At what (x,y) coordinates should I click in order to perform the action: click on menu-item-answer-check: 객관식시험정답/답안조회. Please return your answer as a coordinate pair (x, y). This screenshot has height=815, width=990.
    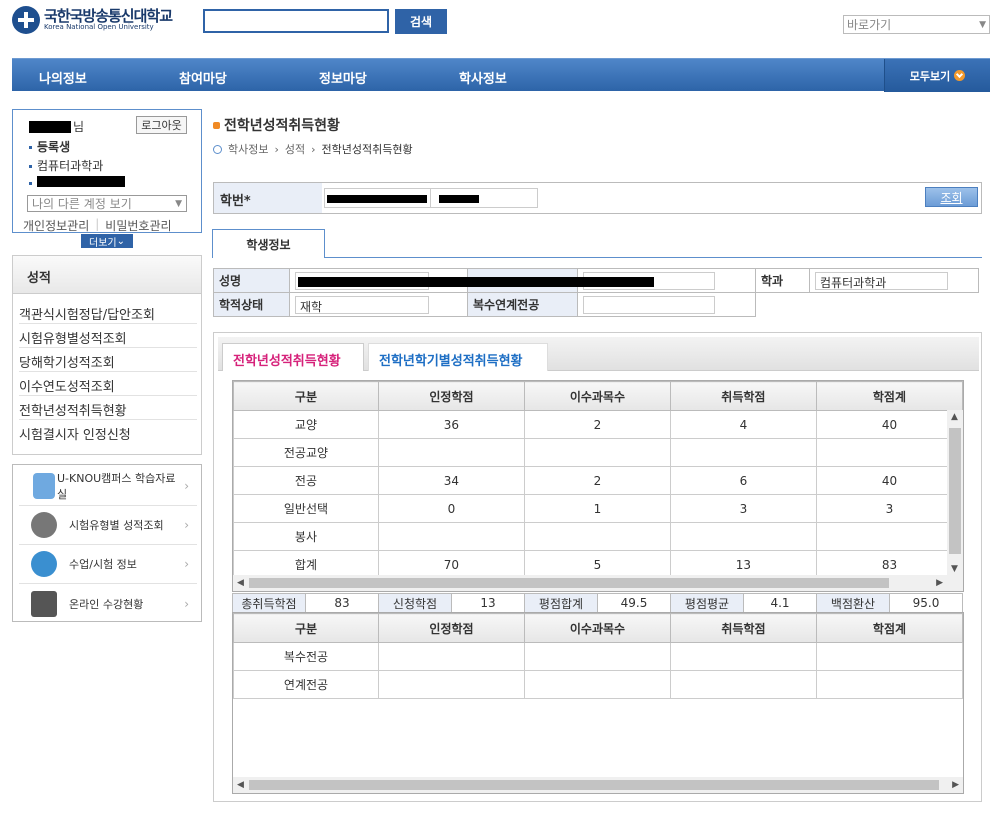
    Looking at the image, I should click on (108, 312).